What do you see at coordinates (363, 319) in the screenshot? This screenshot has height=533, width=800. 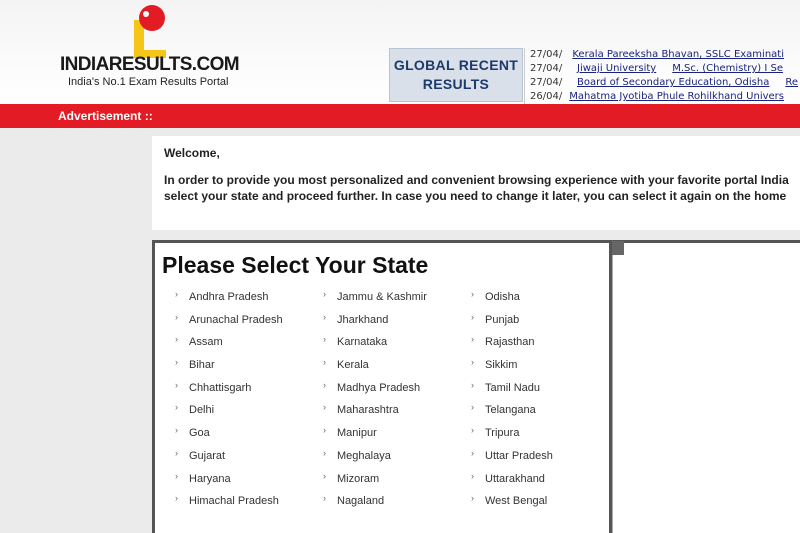 I see `state-label: Jharkhand` at bounding box center [363, 319].